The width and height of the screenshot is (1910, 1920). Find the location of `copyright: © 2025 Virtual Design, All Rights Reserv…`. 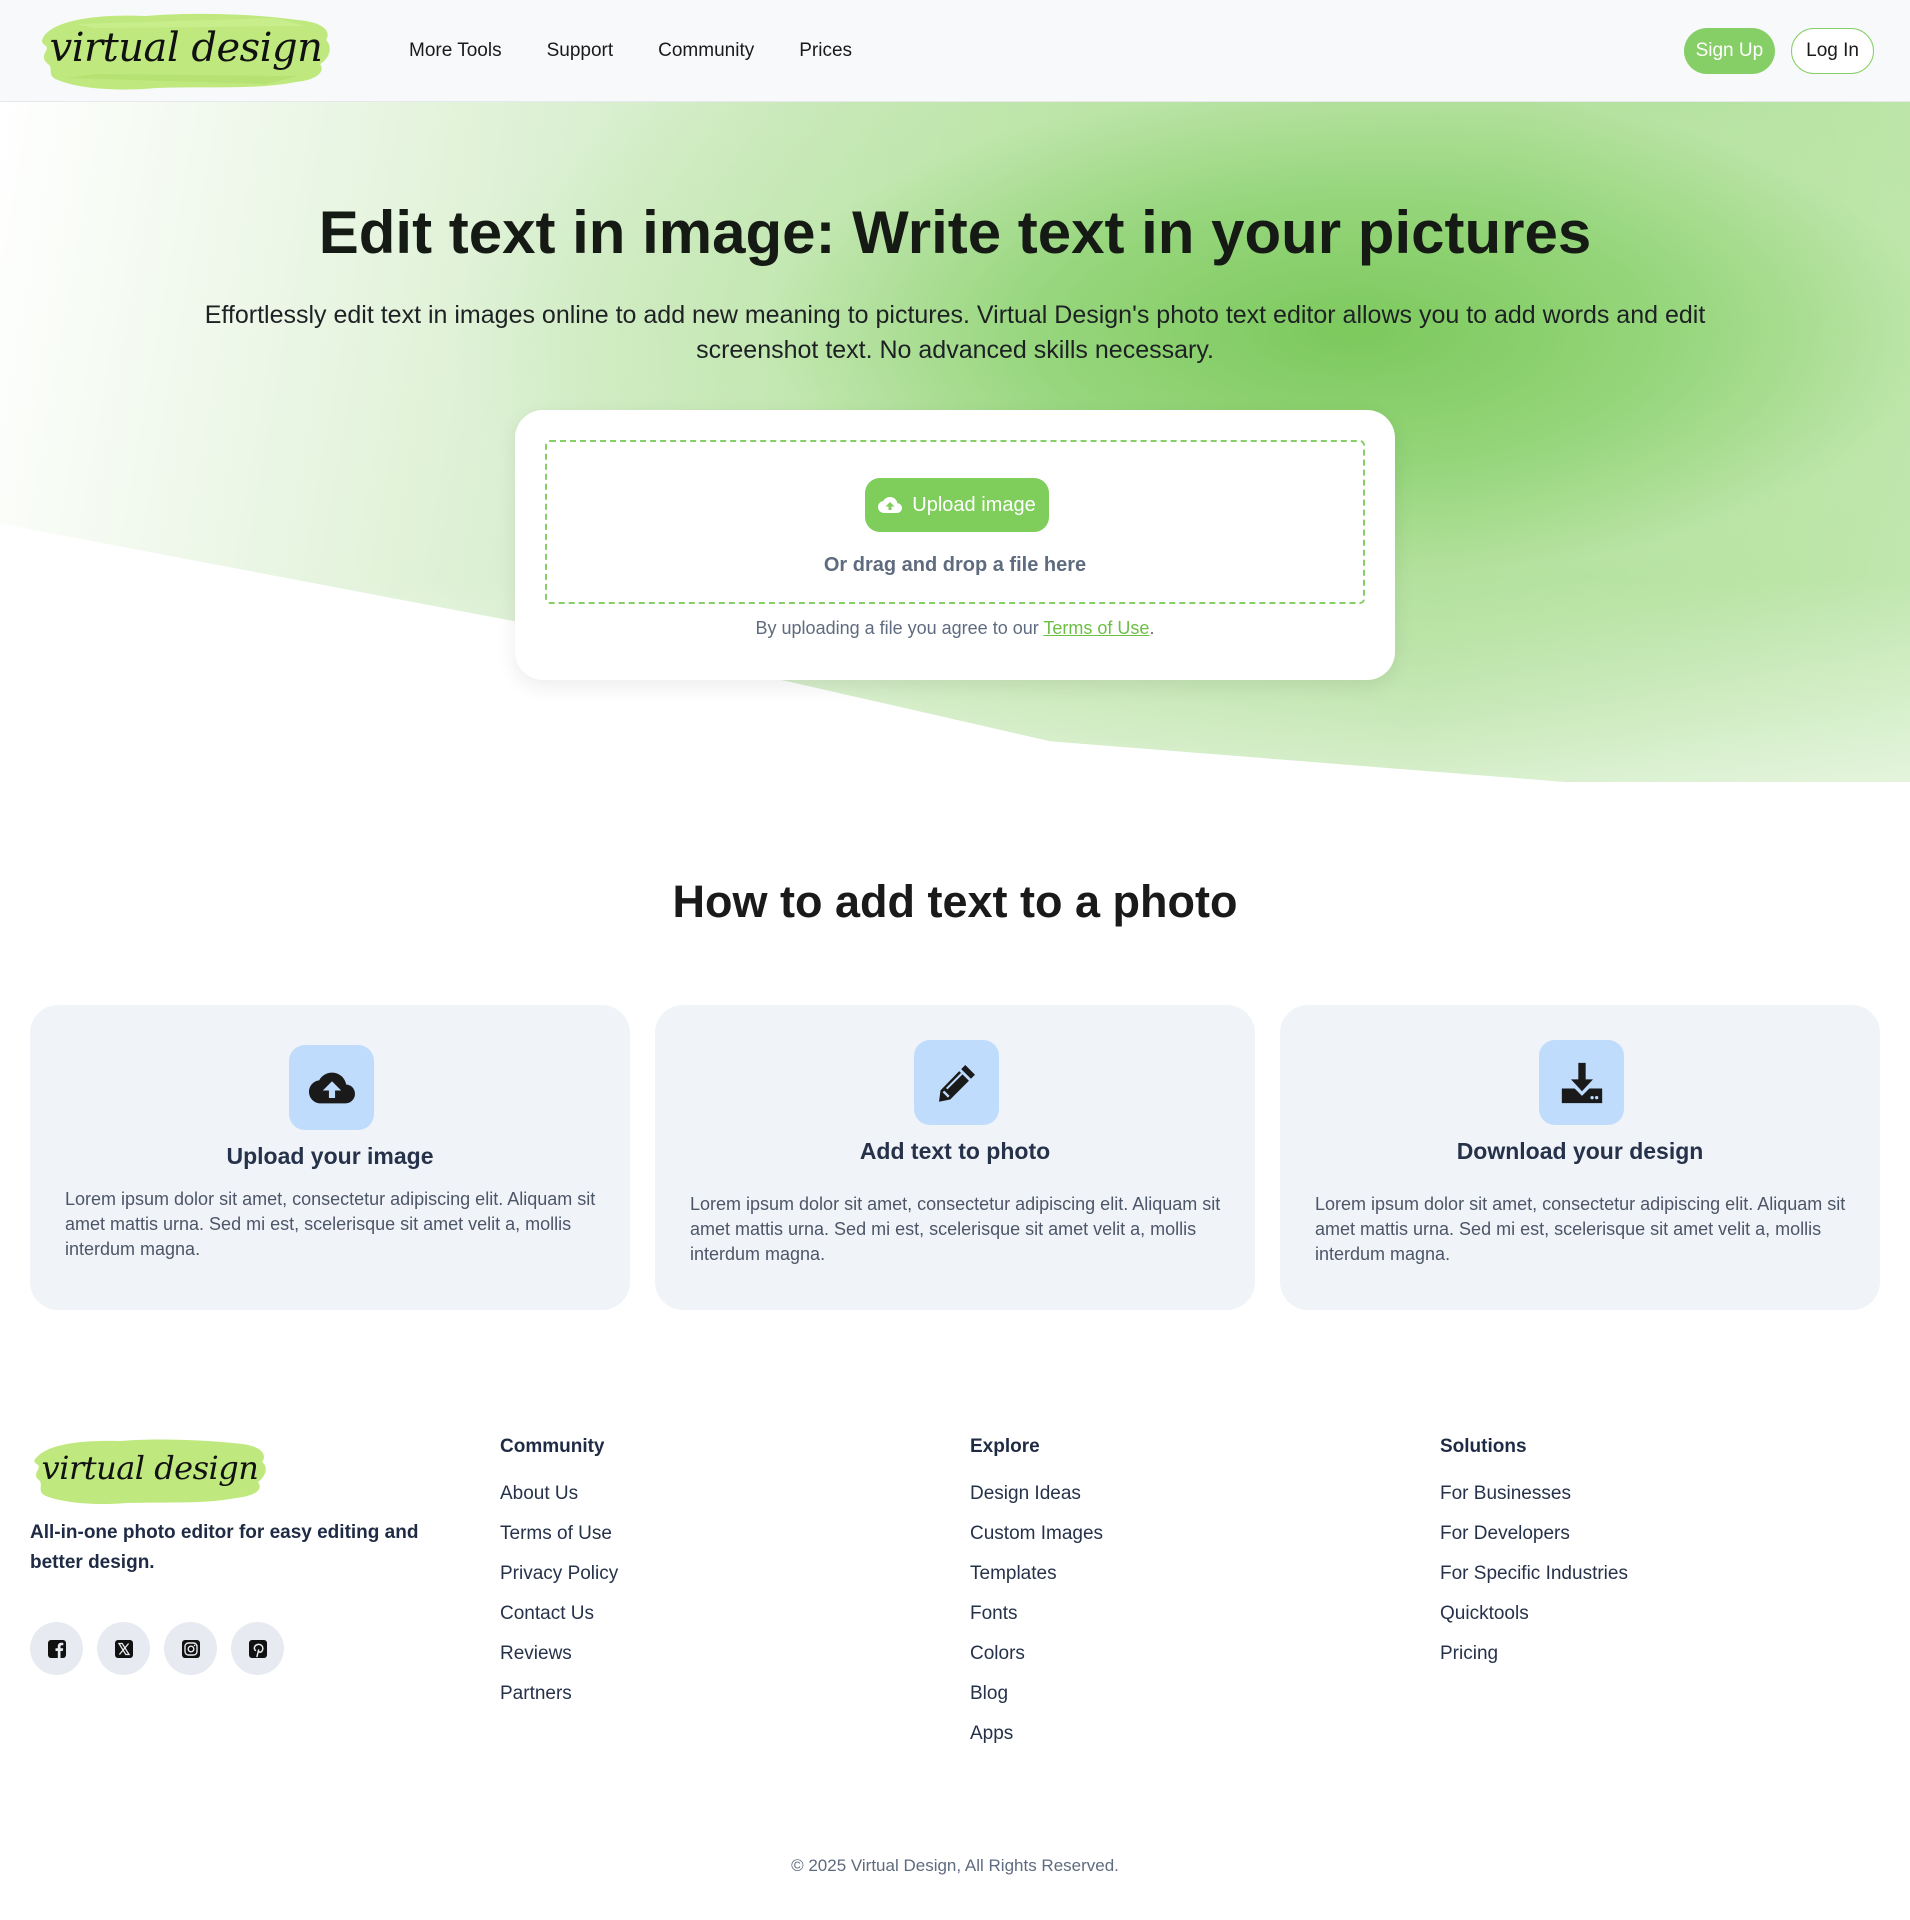

copyright: © 2025 Virtual Design, All Rights Reserv… is located at coordinates (955, 1865).